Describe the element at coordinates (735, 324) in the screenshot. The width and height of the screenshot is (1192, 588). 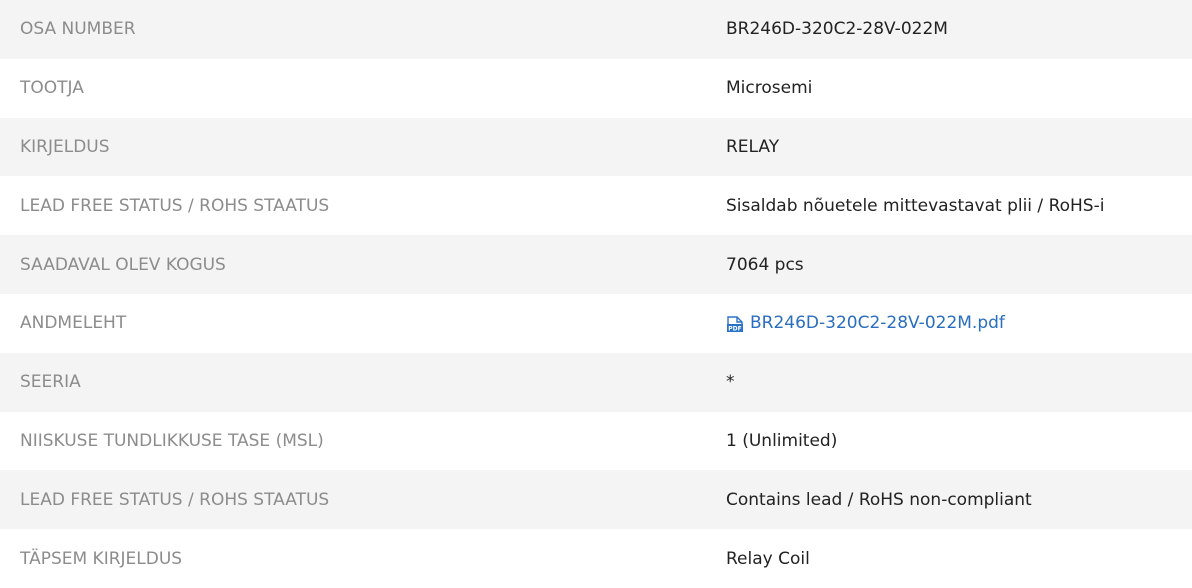
I see `pdf-icon: PDF` at that location.